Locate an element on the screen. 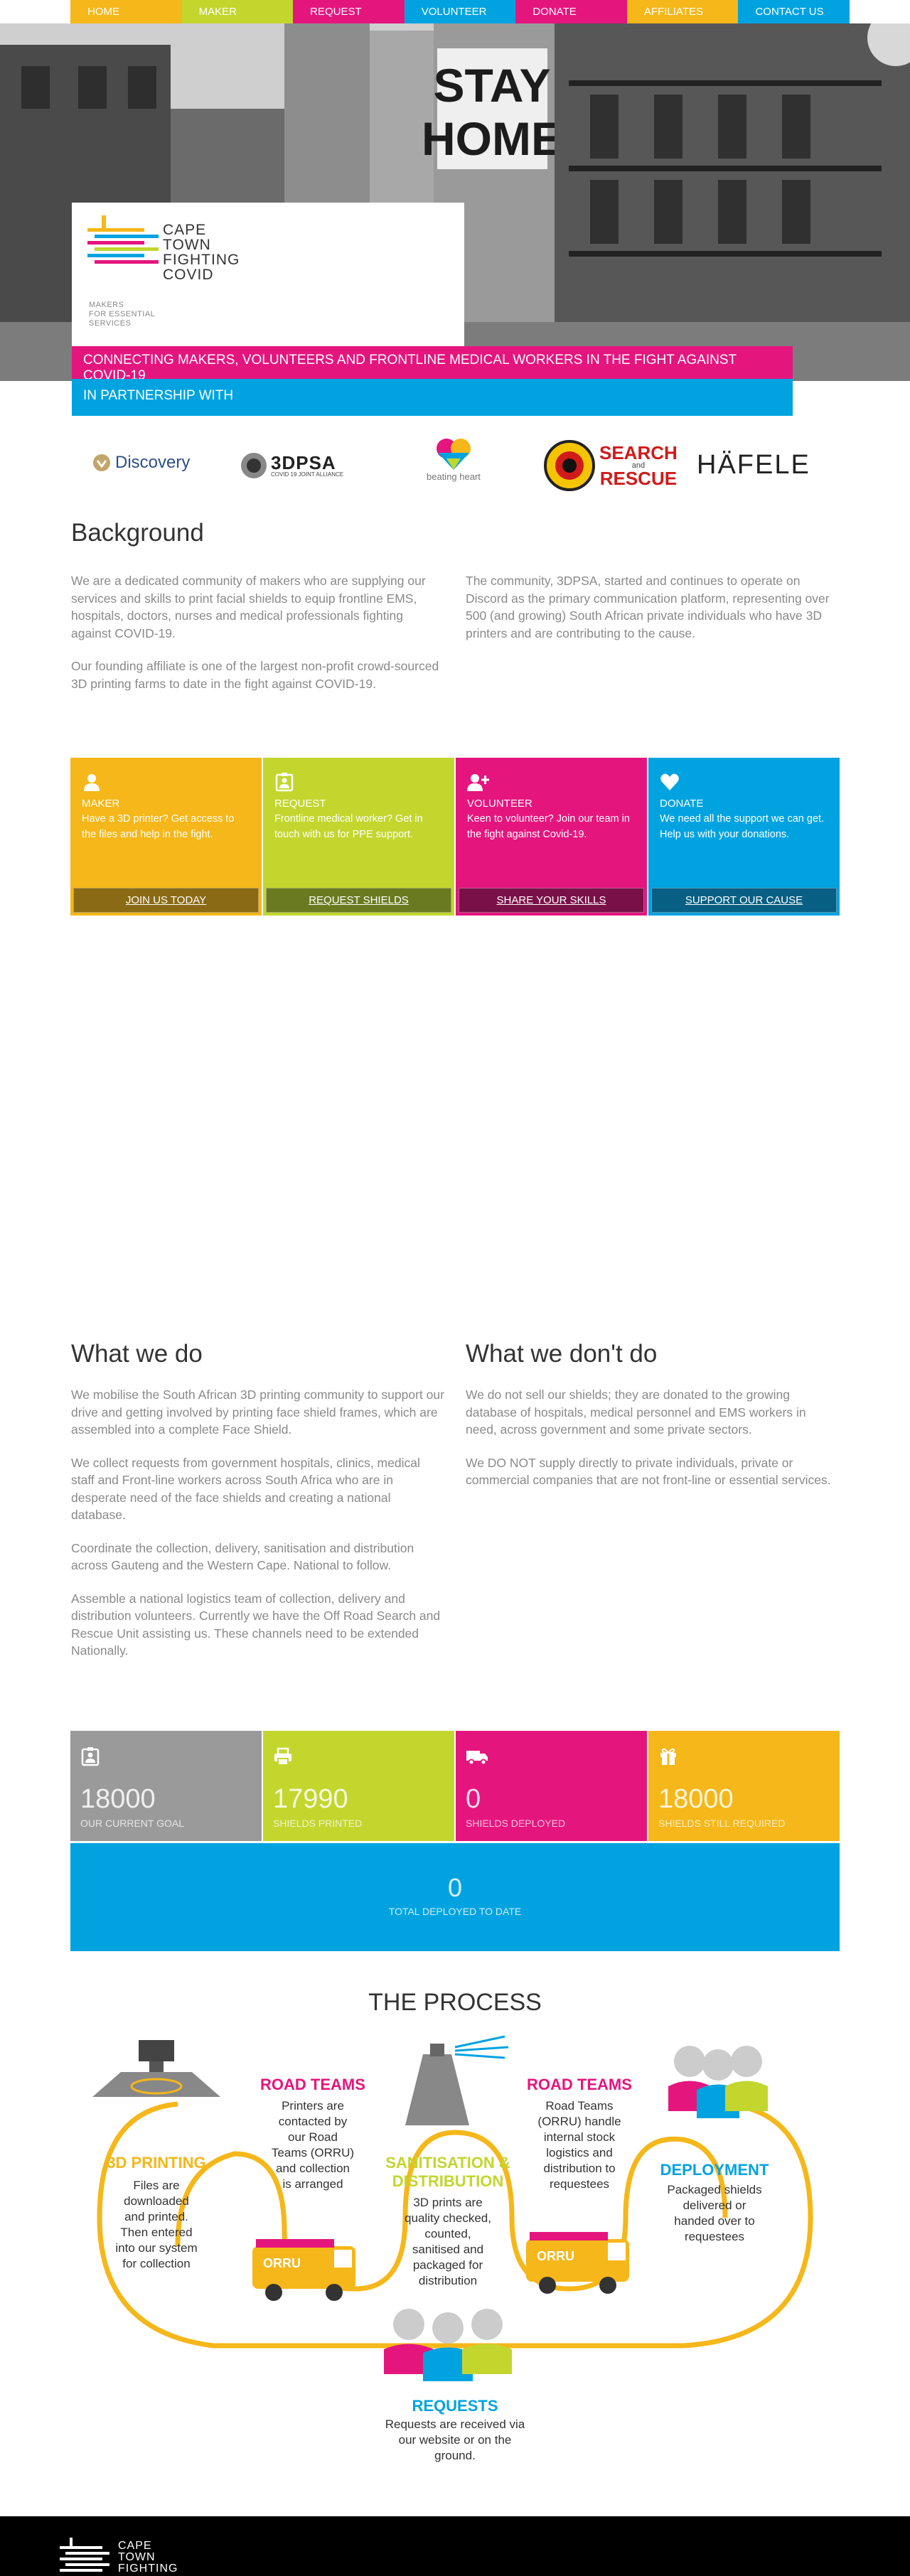 This screenshot has width=910, height=2576. partner-search-rescue: SEARCH and RESCUE is located at coordinates (611, 465).